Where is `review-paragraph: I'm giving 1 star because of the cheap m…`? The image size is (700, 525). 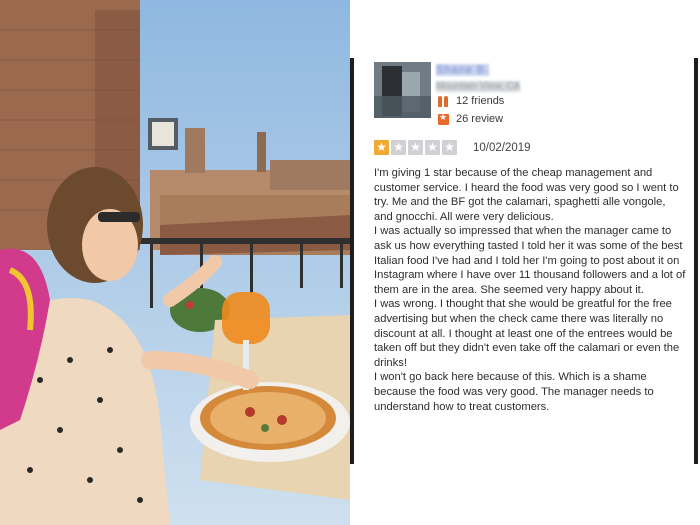 review-paragraph: I'm giving 1 star because of the cheap m… is located at coordinates (526, 195).